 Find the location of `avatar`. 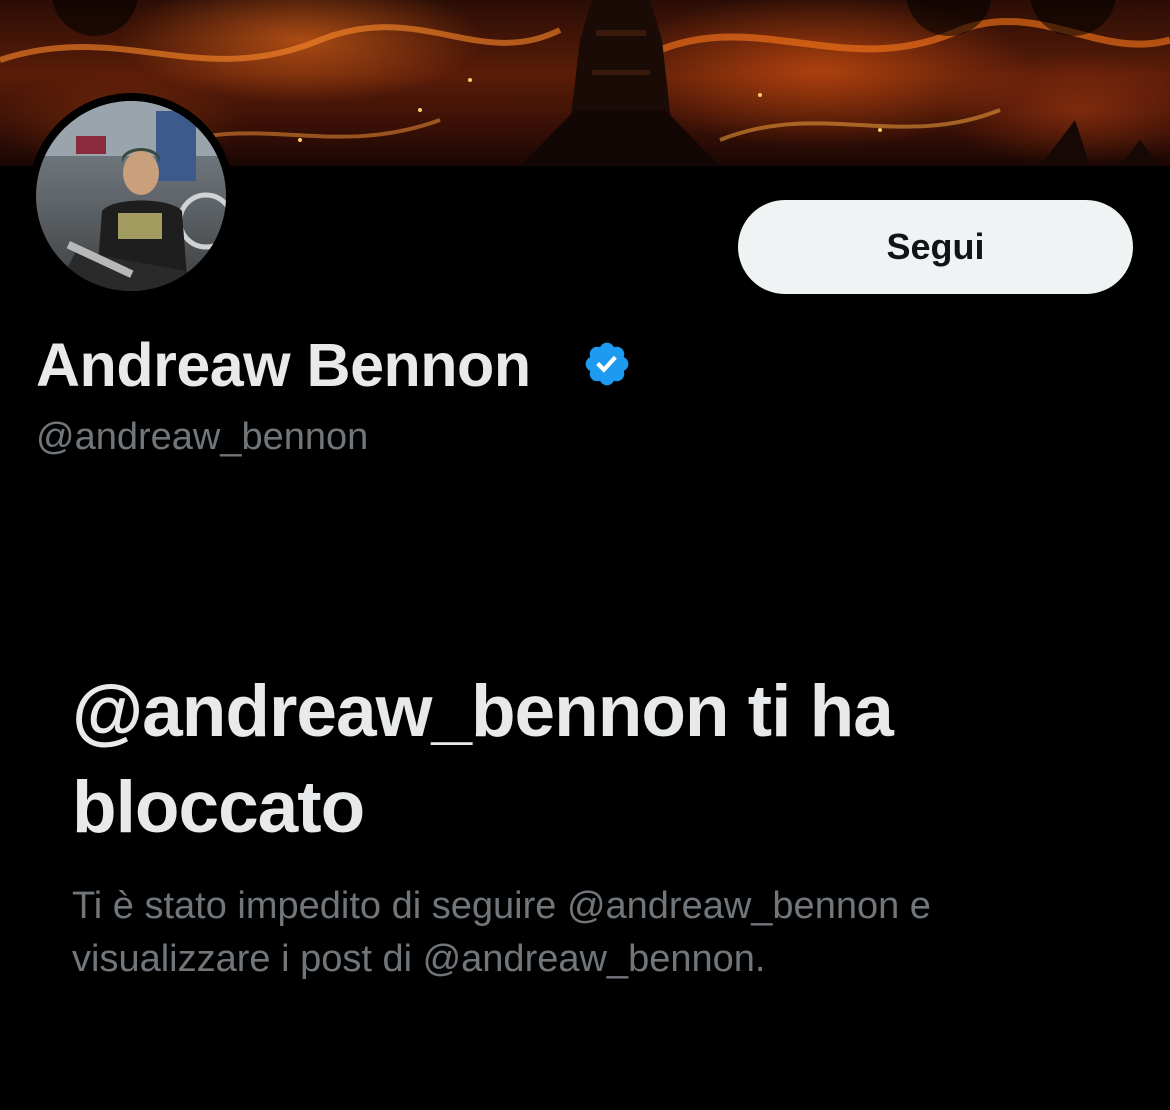

avatar is located at coordinates (131, 196).